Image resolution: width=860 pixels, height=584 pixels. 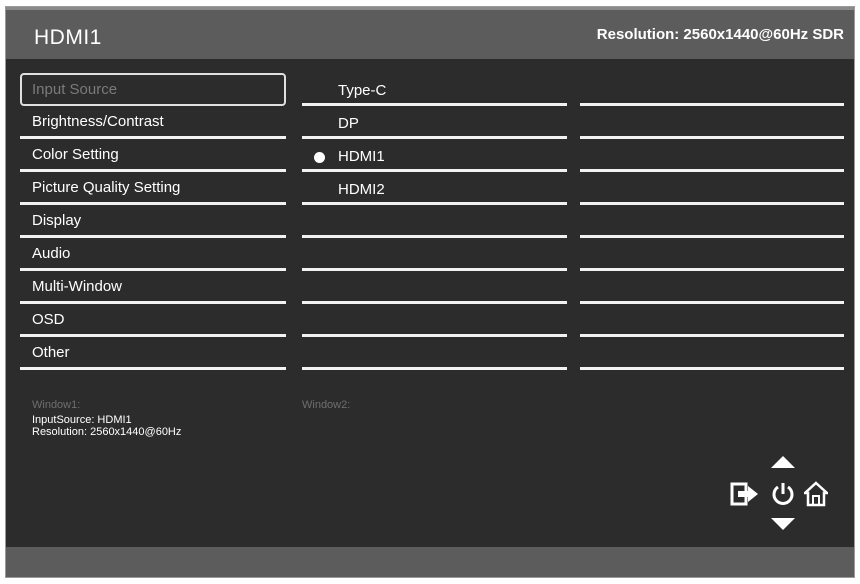 What do you see at coordinates (56, 405) in the screenshot?
I see `window1-title: Window1:` at bounding box center [56, 405].